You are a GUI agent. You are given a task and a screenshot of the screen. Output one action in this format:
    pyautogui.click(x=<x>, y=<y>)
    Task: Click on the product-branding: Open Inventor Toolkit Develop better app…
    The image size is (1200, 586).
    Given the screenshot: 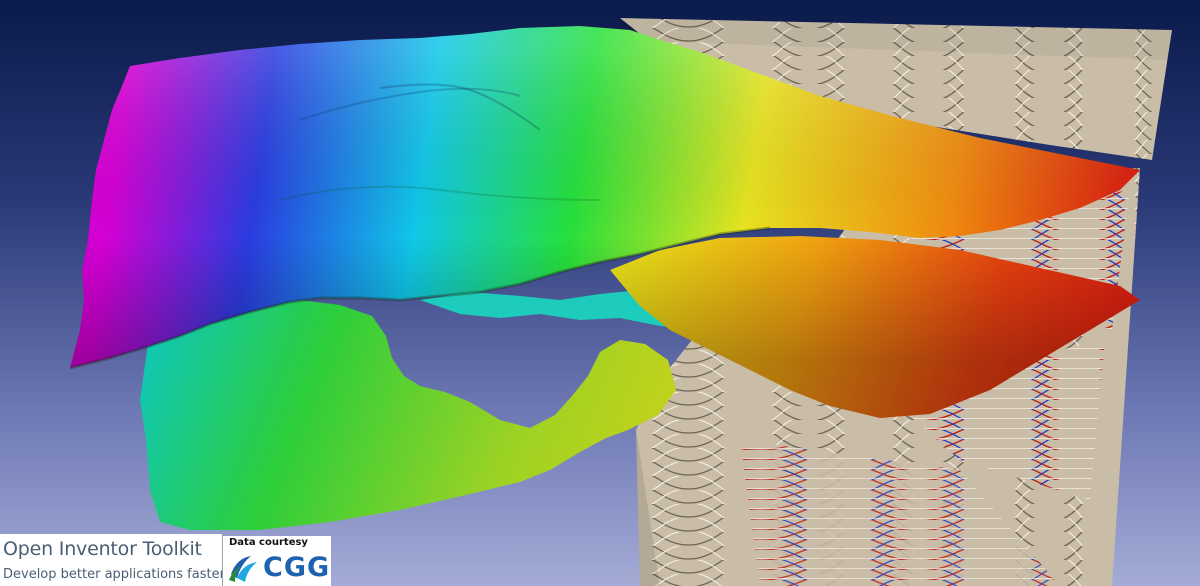 What is the action you would take?
    pyautogui.click(x=112, y=560)
    